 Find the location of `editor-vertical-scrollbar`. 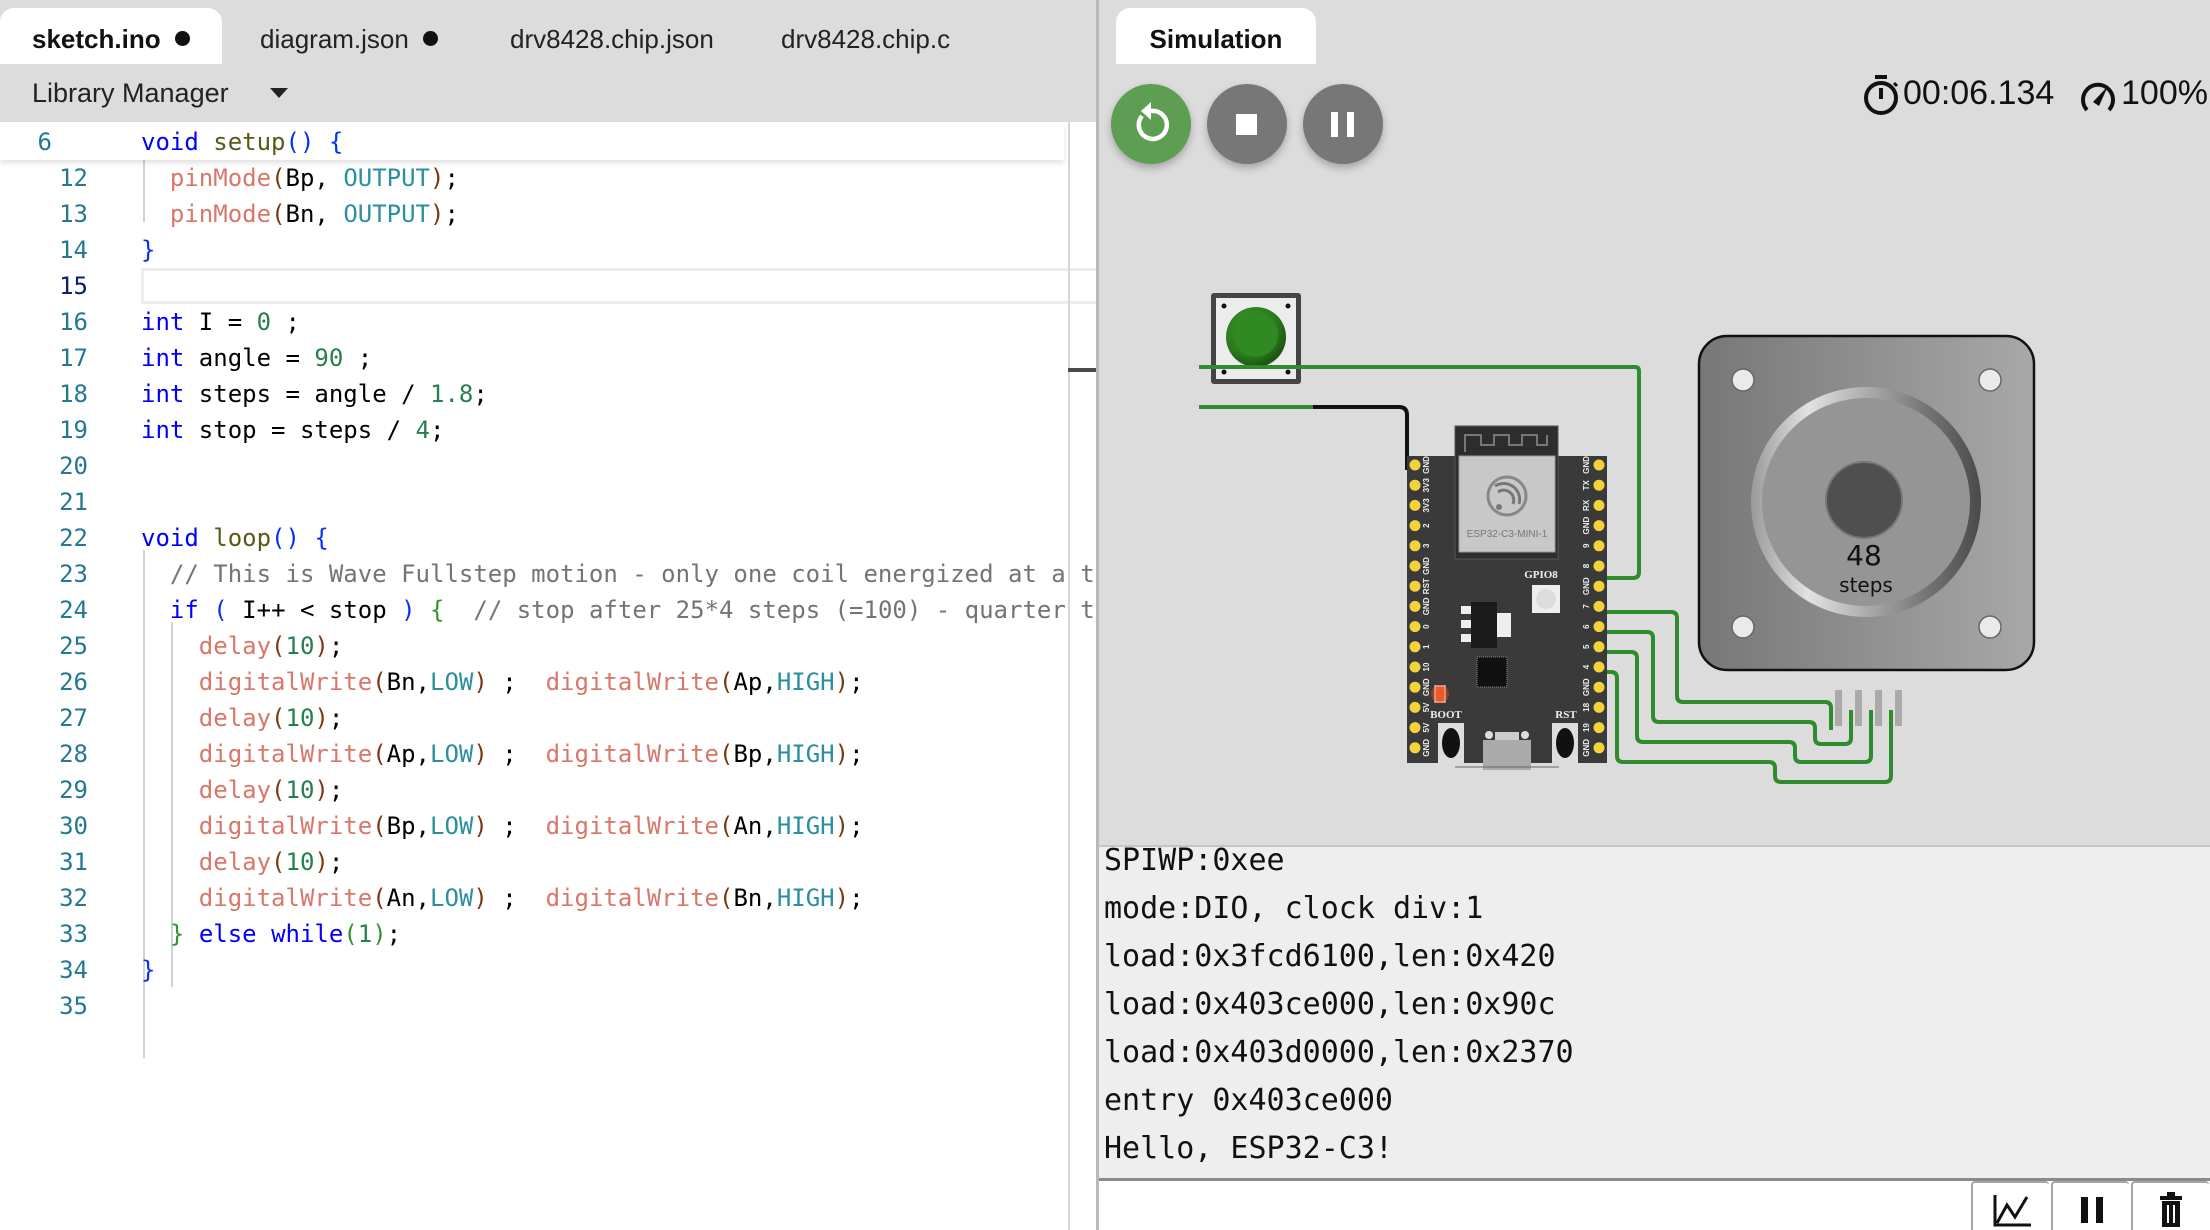

editor-vertical-scrollbar is located at coordinates (1069, 676).